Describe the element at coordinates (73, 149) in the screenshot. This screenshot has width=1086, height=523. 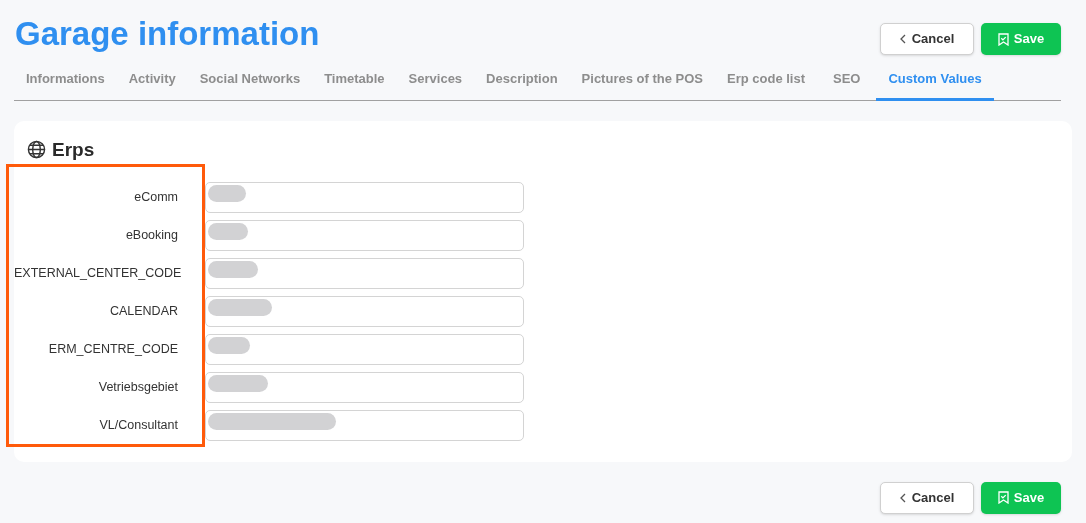
I see `section-title: Erps` at that location.